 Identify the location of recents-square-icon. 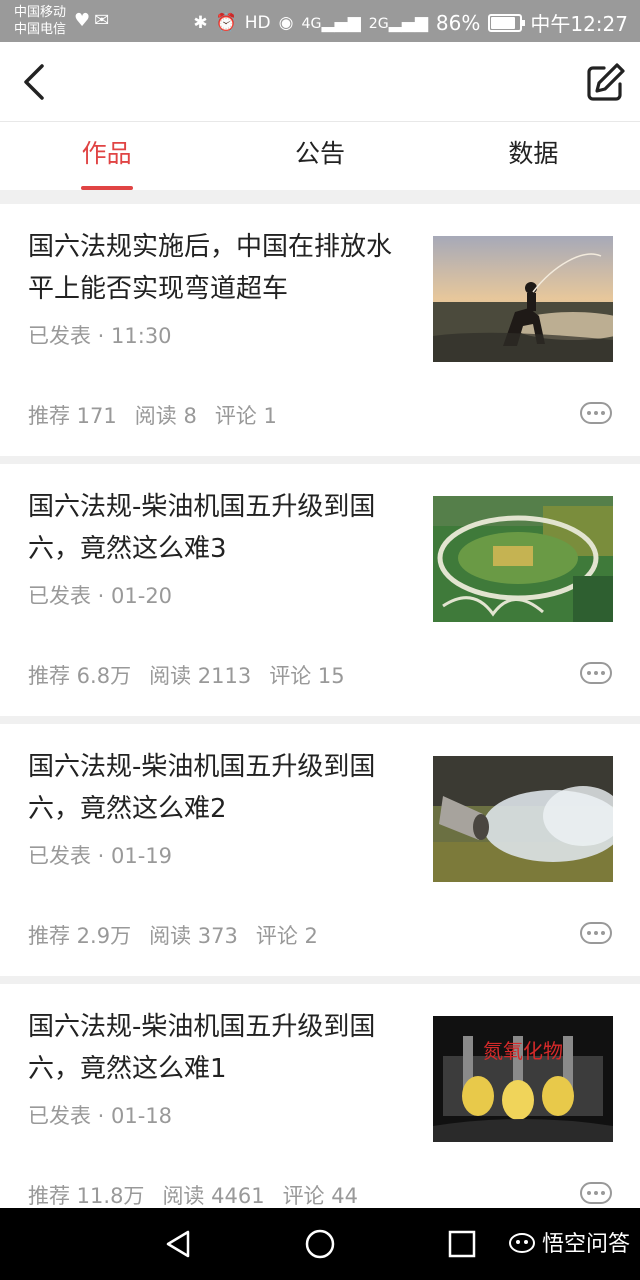
(462, 1244).